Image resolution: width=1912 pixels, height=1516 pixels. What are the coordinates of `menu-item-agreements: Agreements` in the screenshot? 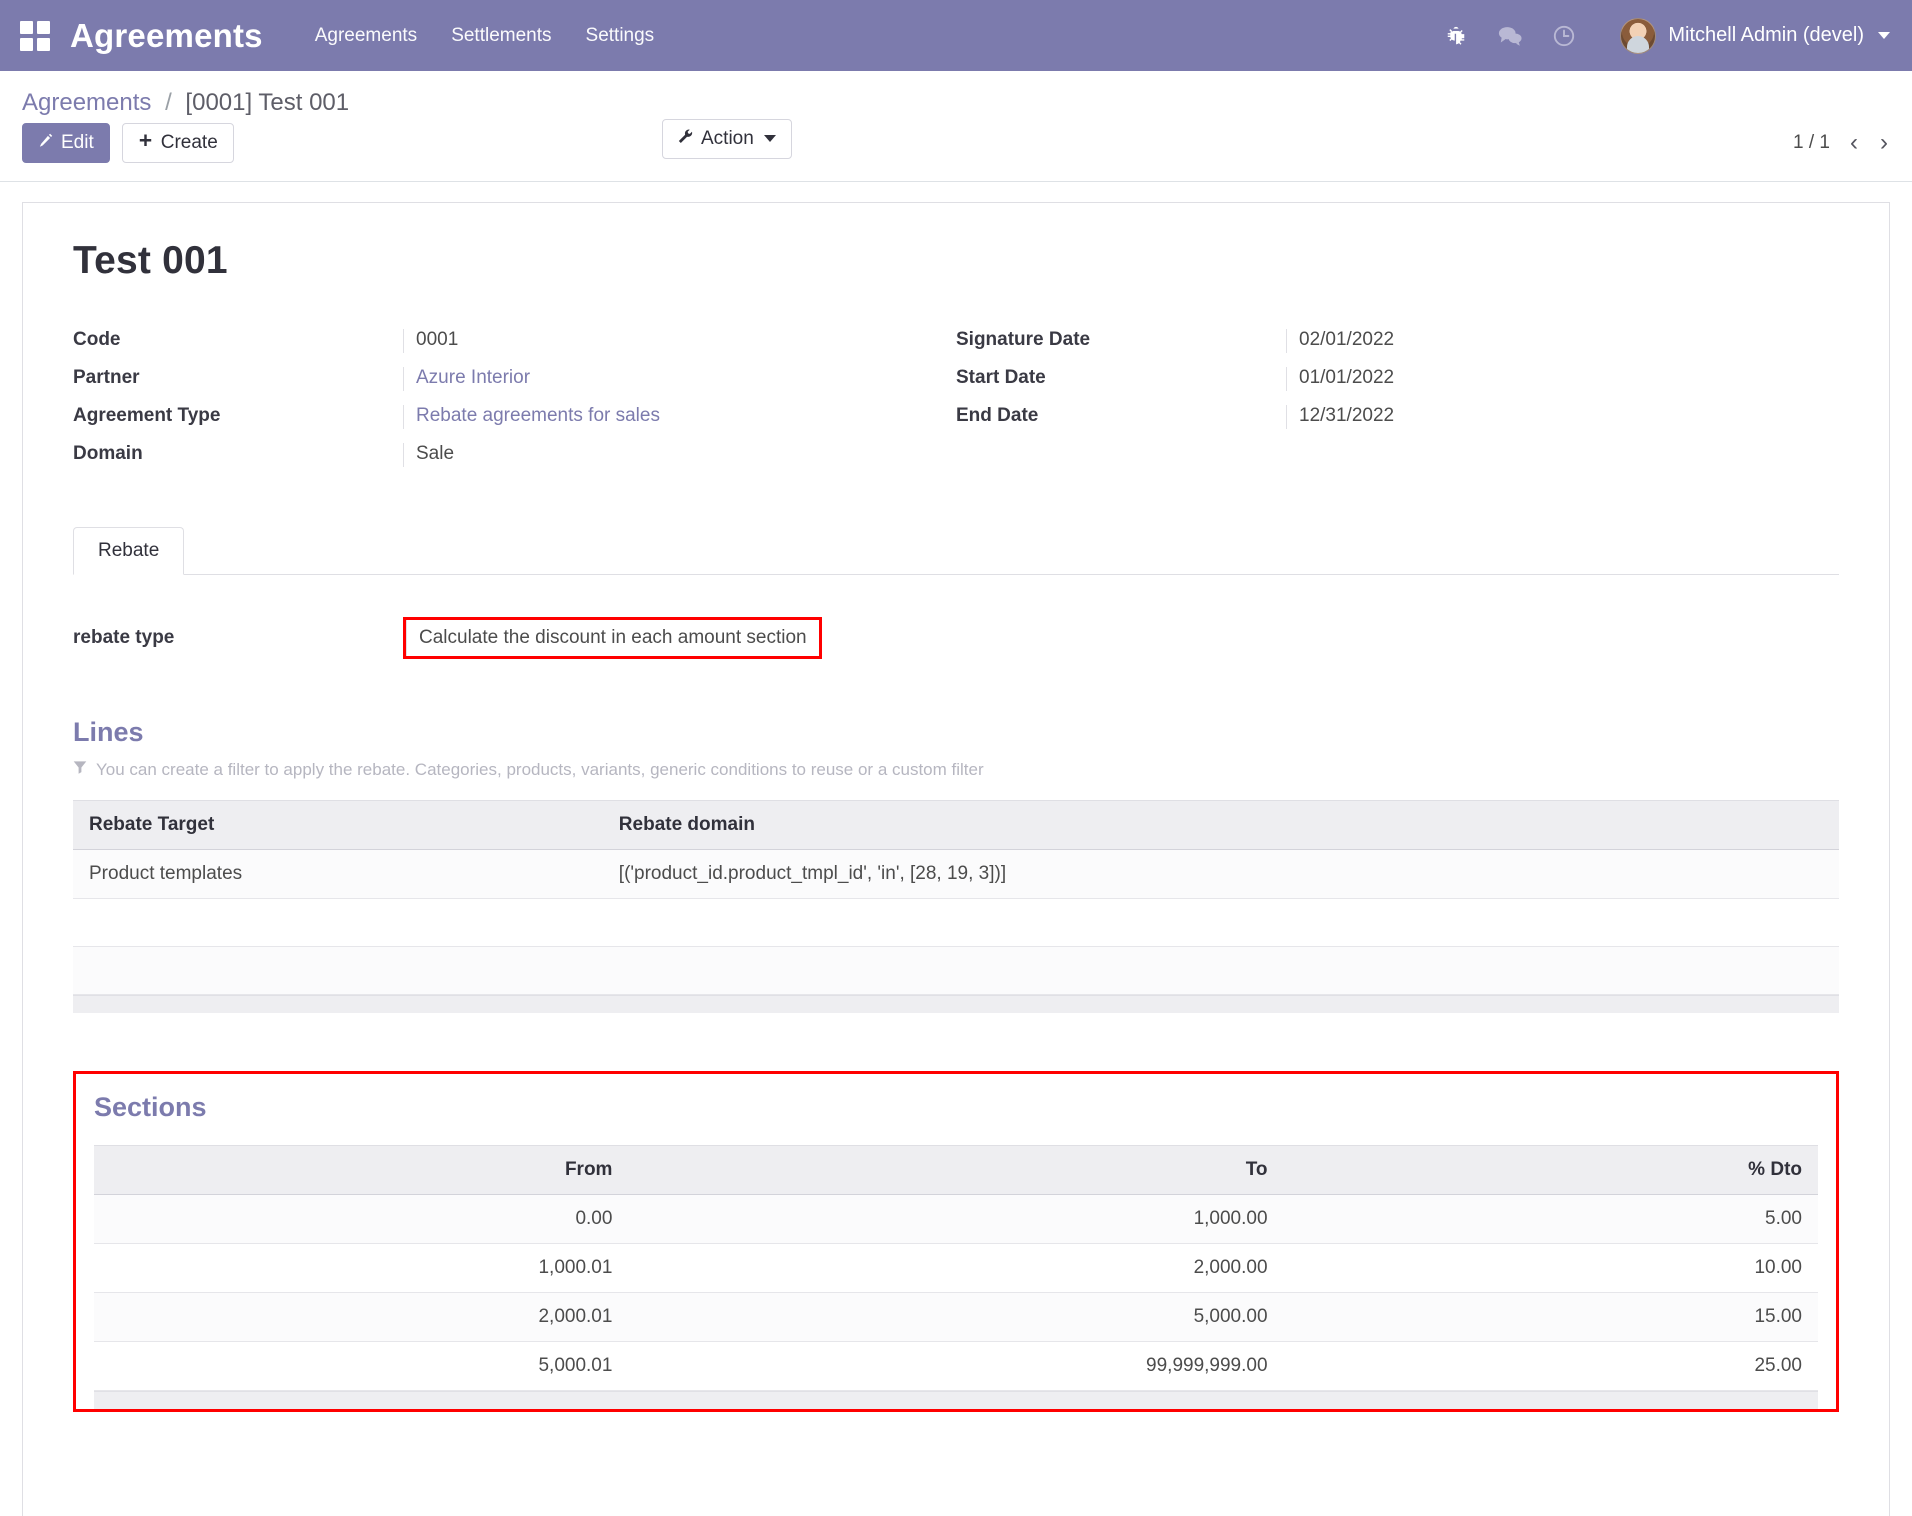 It's located at (366, 36).